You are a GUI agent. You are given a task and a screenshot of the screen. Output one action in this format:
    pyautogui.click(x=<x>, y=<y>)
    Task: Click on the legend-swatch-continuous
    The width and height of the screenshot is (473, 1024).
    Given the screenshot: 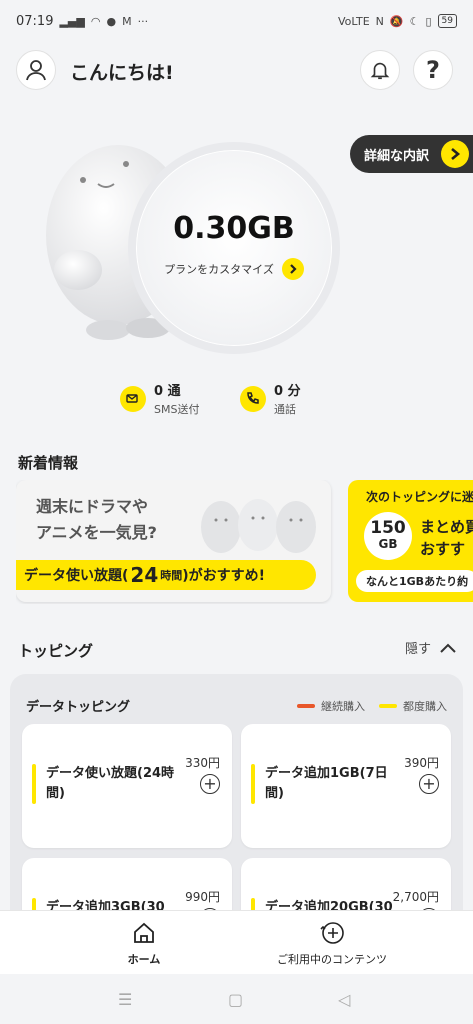 What is the action you would take?
    pyautogui.click(x=306, y=706)
    